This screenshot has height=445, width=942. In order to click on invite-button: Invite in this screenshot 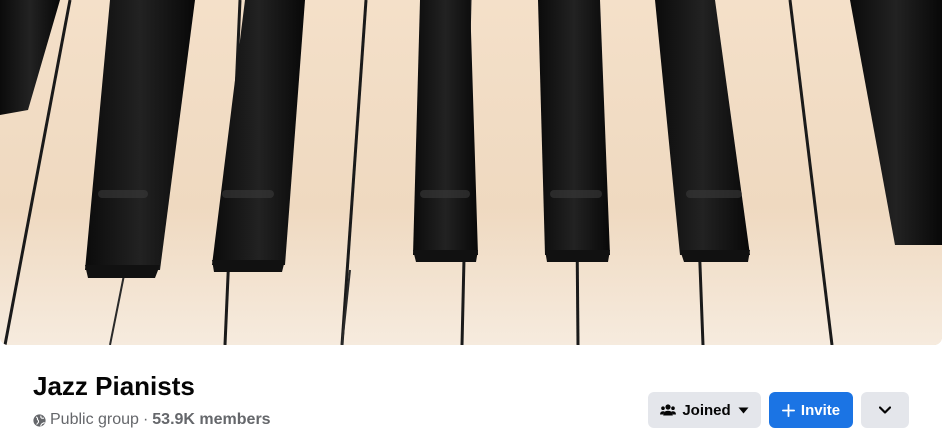, I will do `click(811, 410)`.